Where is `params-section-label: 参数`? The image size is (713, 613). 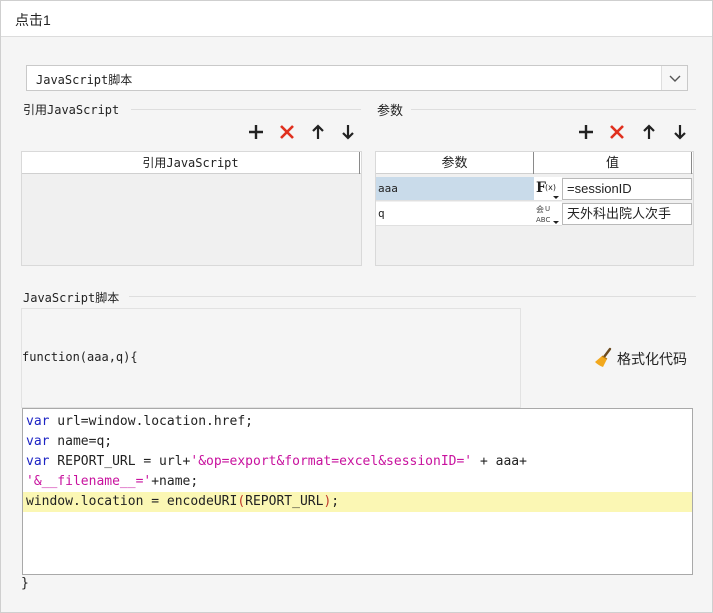
params-section-label: 参数 is located at coordinates (390, 110).